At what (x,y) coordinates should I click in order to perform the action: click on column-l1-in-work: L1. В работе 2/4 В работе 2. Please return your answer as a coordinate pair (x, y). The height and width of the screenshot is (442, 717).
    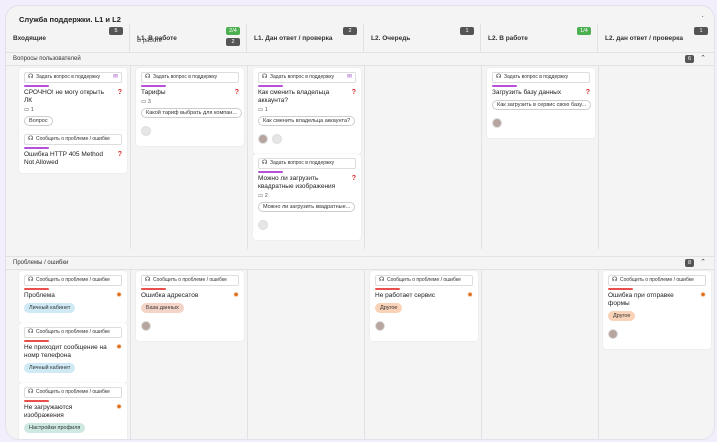
    Looking at the image, I should click on (188, 38).